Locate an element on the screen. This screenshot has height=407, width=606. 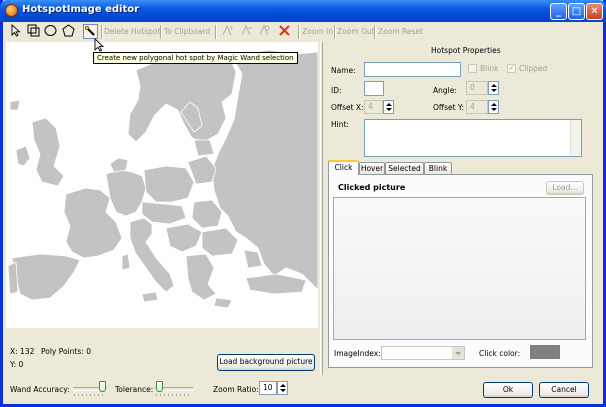
hint-label: Hint: is located at coordinates (340, 124).